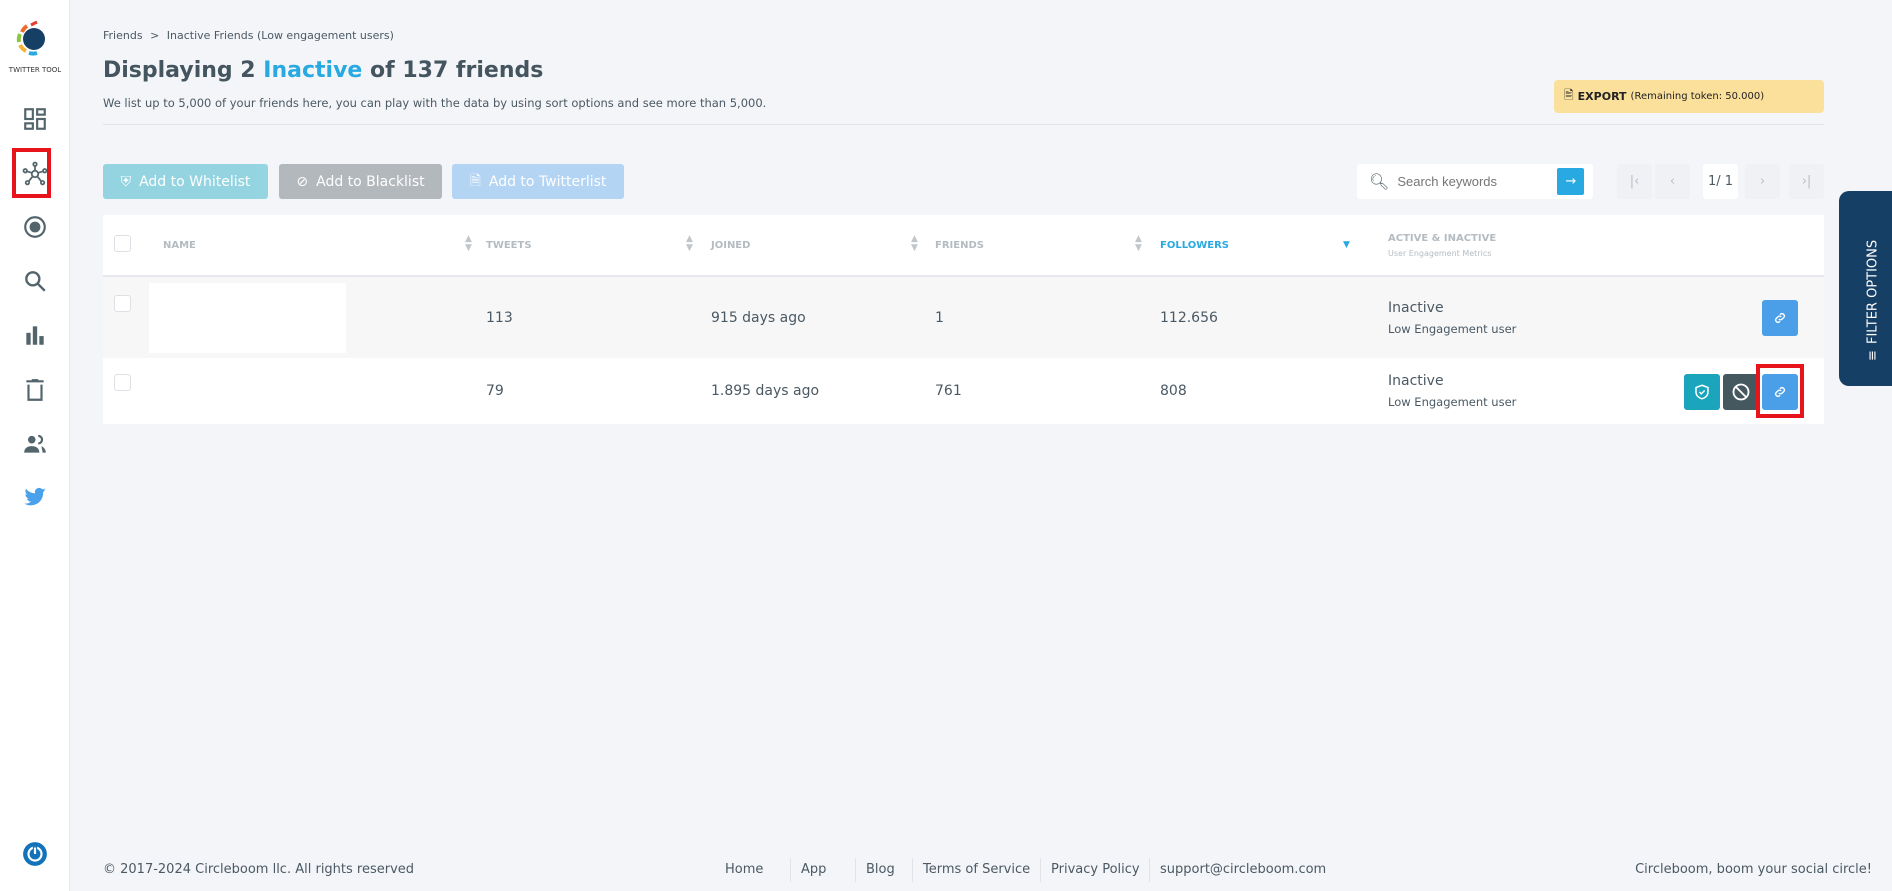  I want to click on followers-cell: 112.656, so click(1189, 317).